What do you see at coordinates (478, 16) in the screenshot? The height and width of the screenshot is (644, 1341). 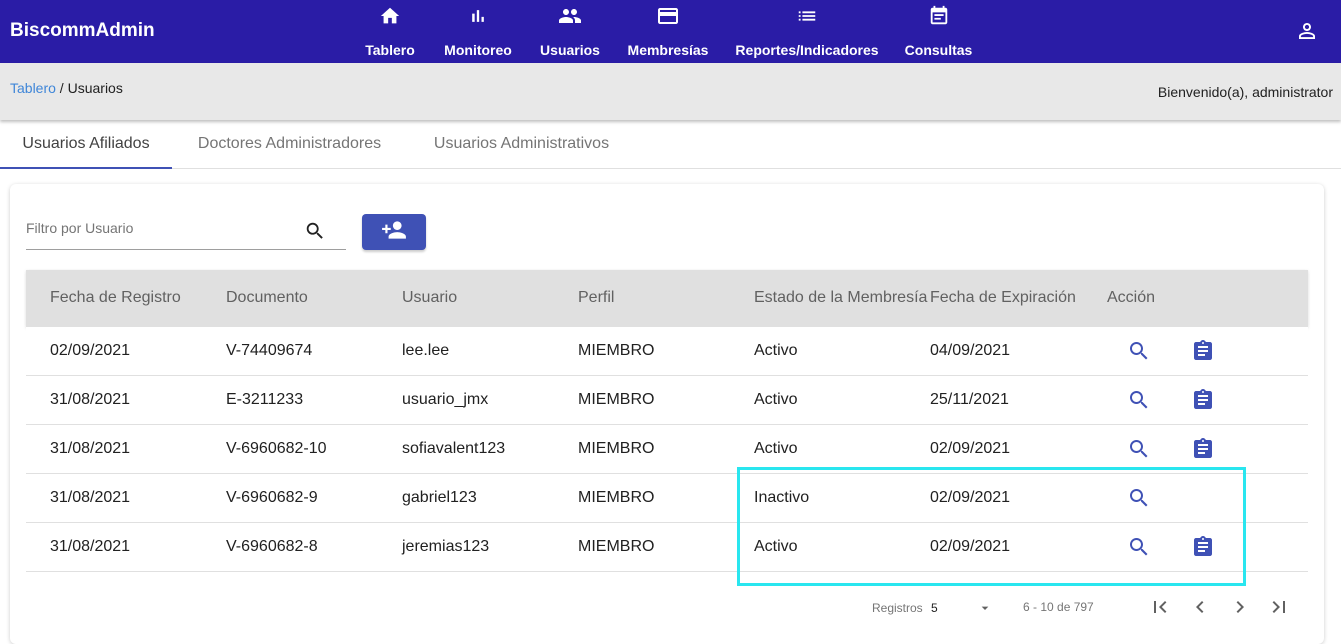 I see `bar-chart-icon` at bounding box center [478, 16].